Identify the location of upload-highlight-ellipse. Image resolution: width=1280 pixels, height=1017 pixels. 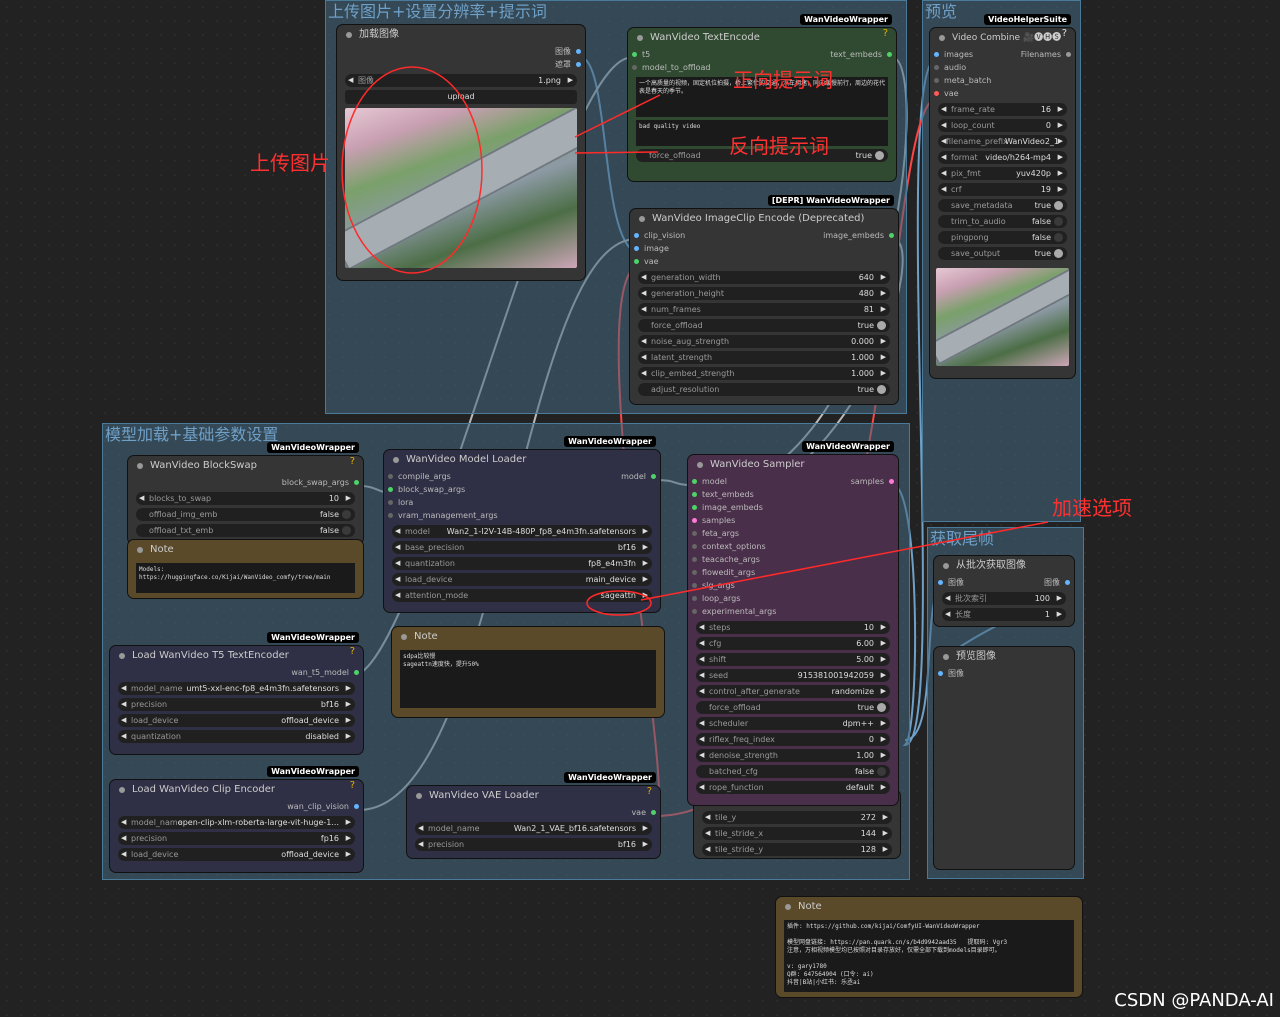
(412, 170).